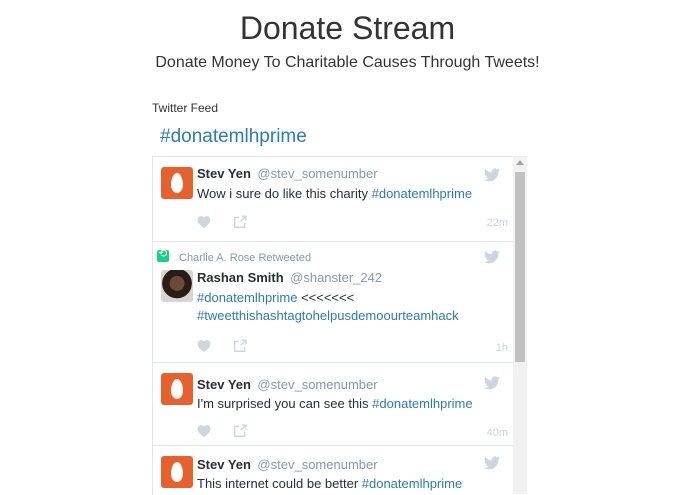 This screenshot has width=695, height=495. Describe the element at coordinates (279, 483) in the screenshot. I see `tweet-text-body: This internet could be better` at that location.